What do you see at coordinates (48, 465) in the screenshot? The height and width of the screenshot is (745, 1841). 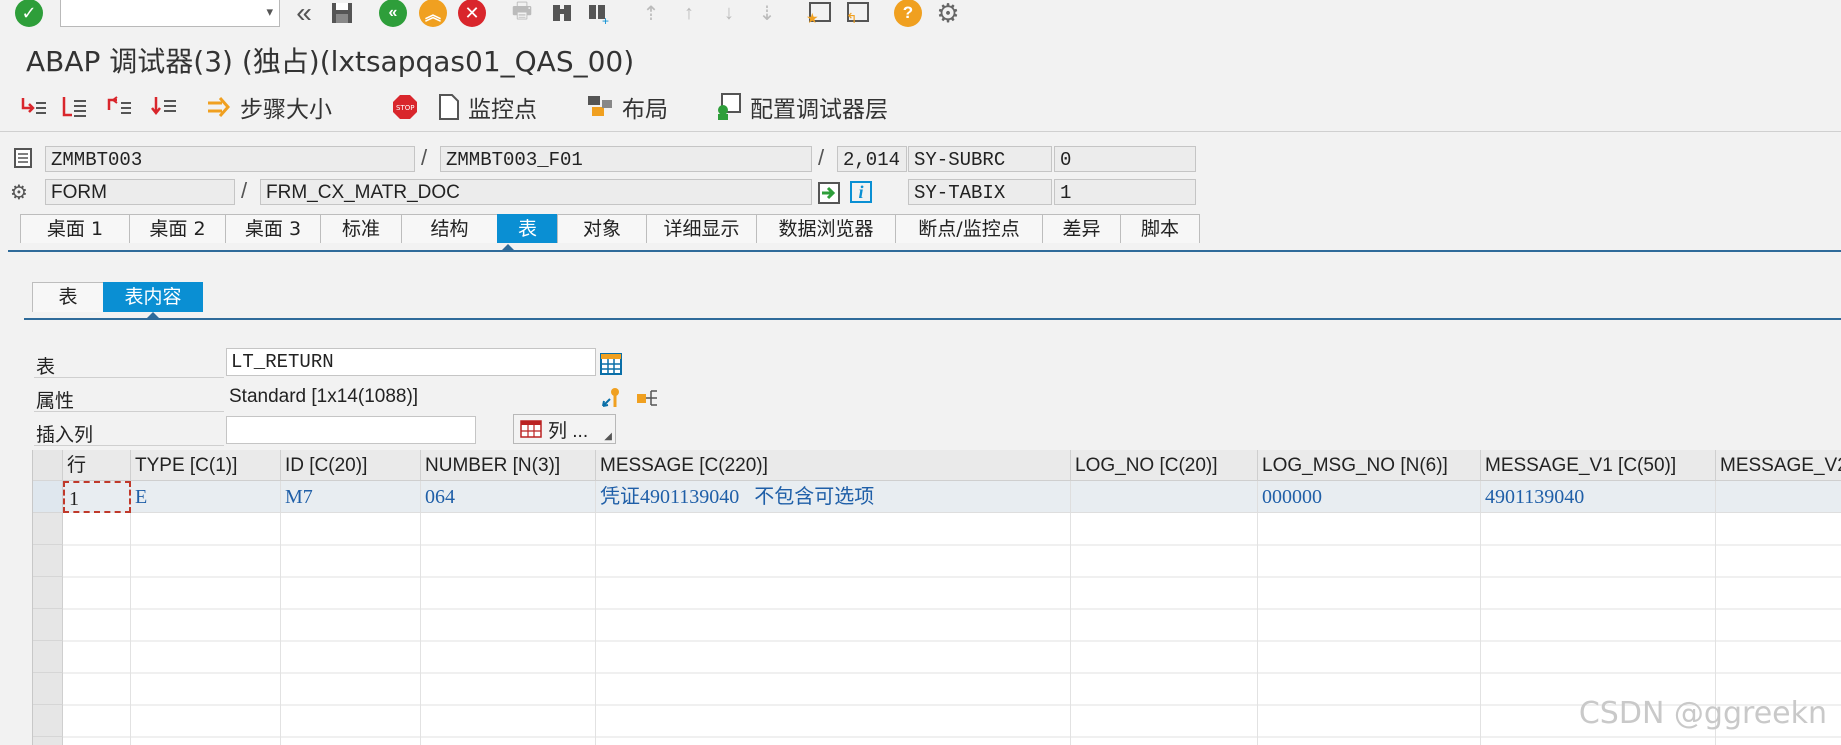 I see `grid-corner` at bounding box center [48, 465].